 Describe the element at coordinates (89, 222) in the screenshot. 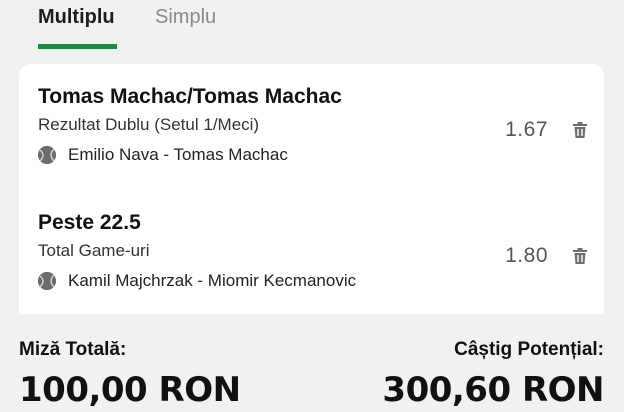

I see `selection-title: Peste 22.5` at that location.